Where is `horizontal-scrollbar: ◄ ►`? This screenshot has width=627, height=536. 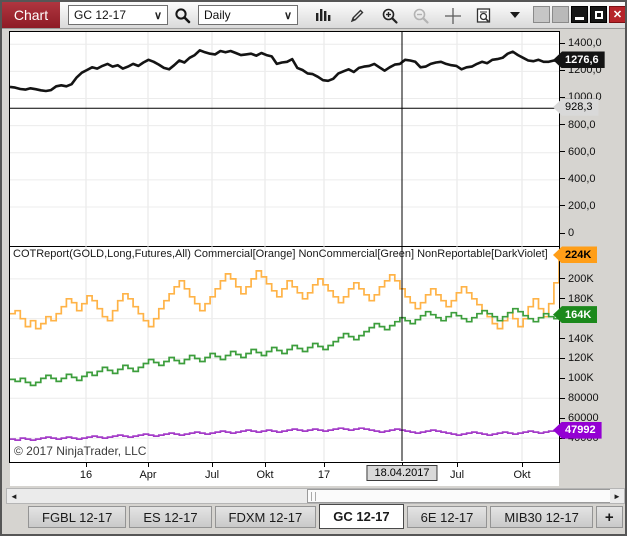
horizontal-scrollbar: ◄ ► is located at coordinates (315, 496).